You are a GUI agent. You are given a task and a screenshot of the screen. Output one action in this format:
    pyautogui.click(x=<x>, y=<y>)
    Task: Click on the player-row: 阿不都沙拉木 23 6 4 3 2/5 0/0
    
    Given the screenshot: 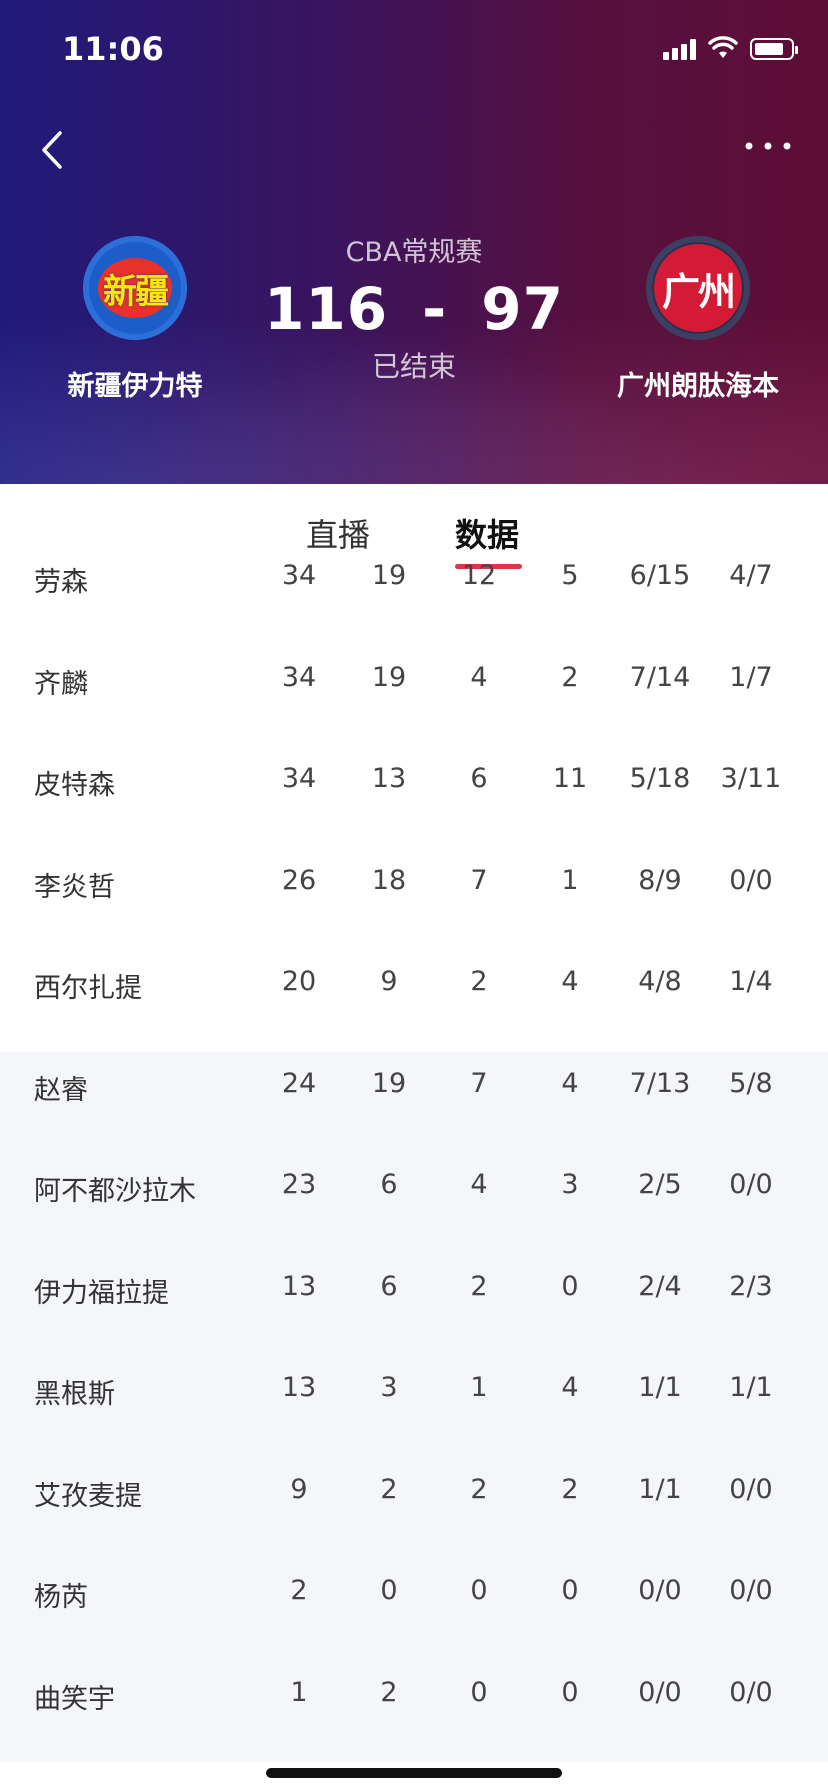 What is the action you would take?
    pyautogui.click(x=414, y=1204)
    